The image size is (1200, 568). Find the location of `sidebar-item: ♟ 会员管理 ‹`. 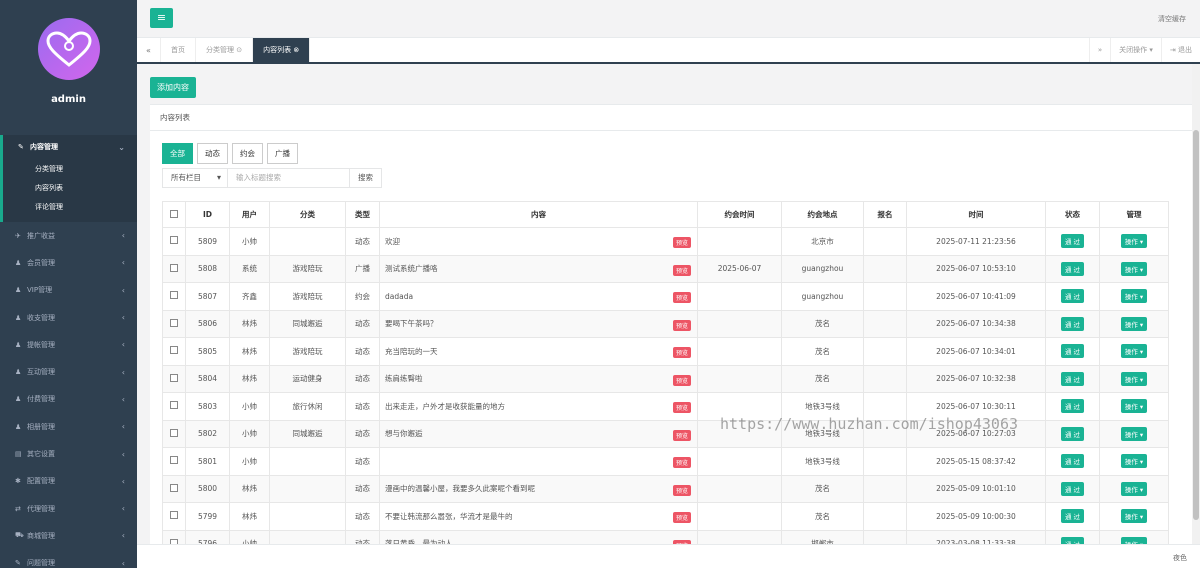

sidebar-item: ♟ 会员管理 ‹ is located at coordinates (68, 262).